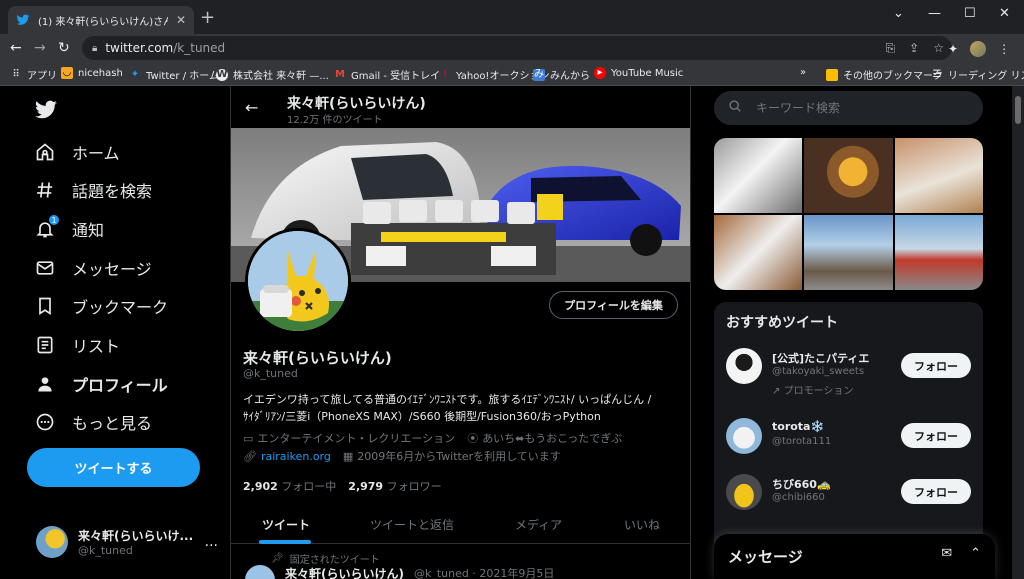 The image size is (1024, 579). I want to click on profile-website-link: rairaiken.org, so click(296, 456).